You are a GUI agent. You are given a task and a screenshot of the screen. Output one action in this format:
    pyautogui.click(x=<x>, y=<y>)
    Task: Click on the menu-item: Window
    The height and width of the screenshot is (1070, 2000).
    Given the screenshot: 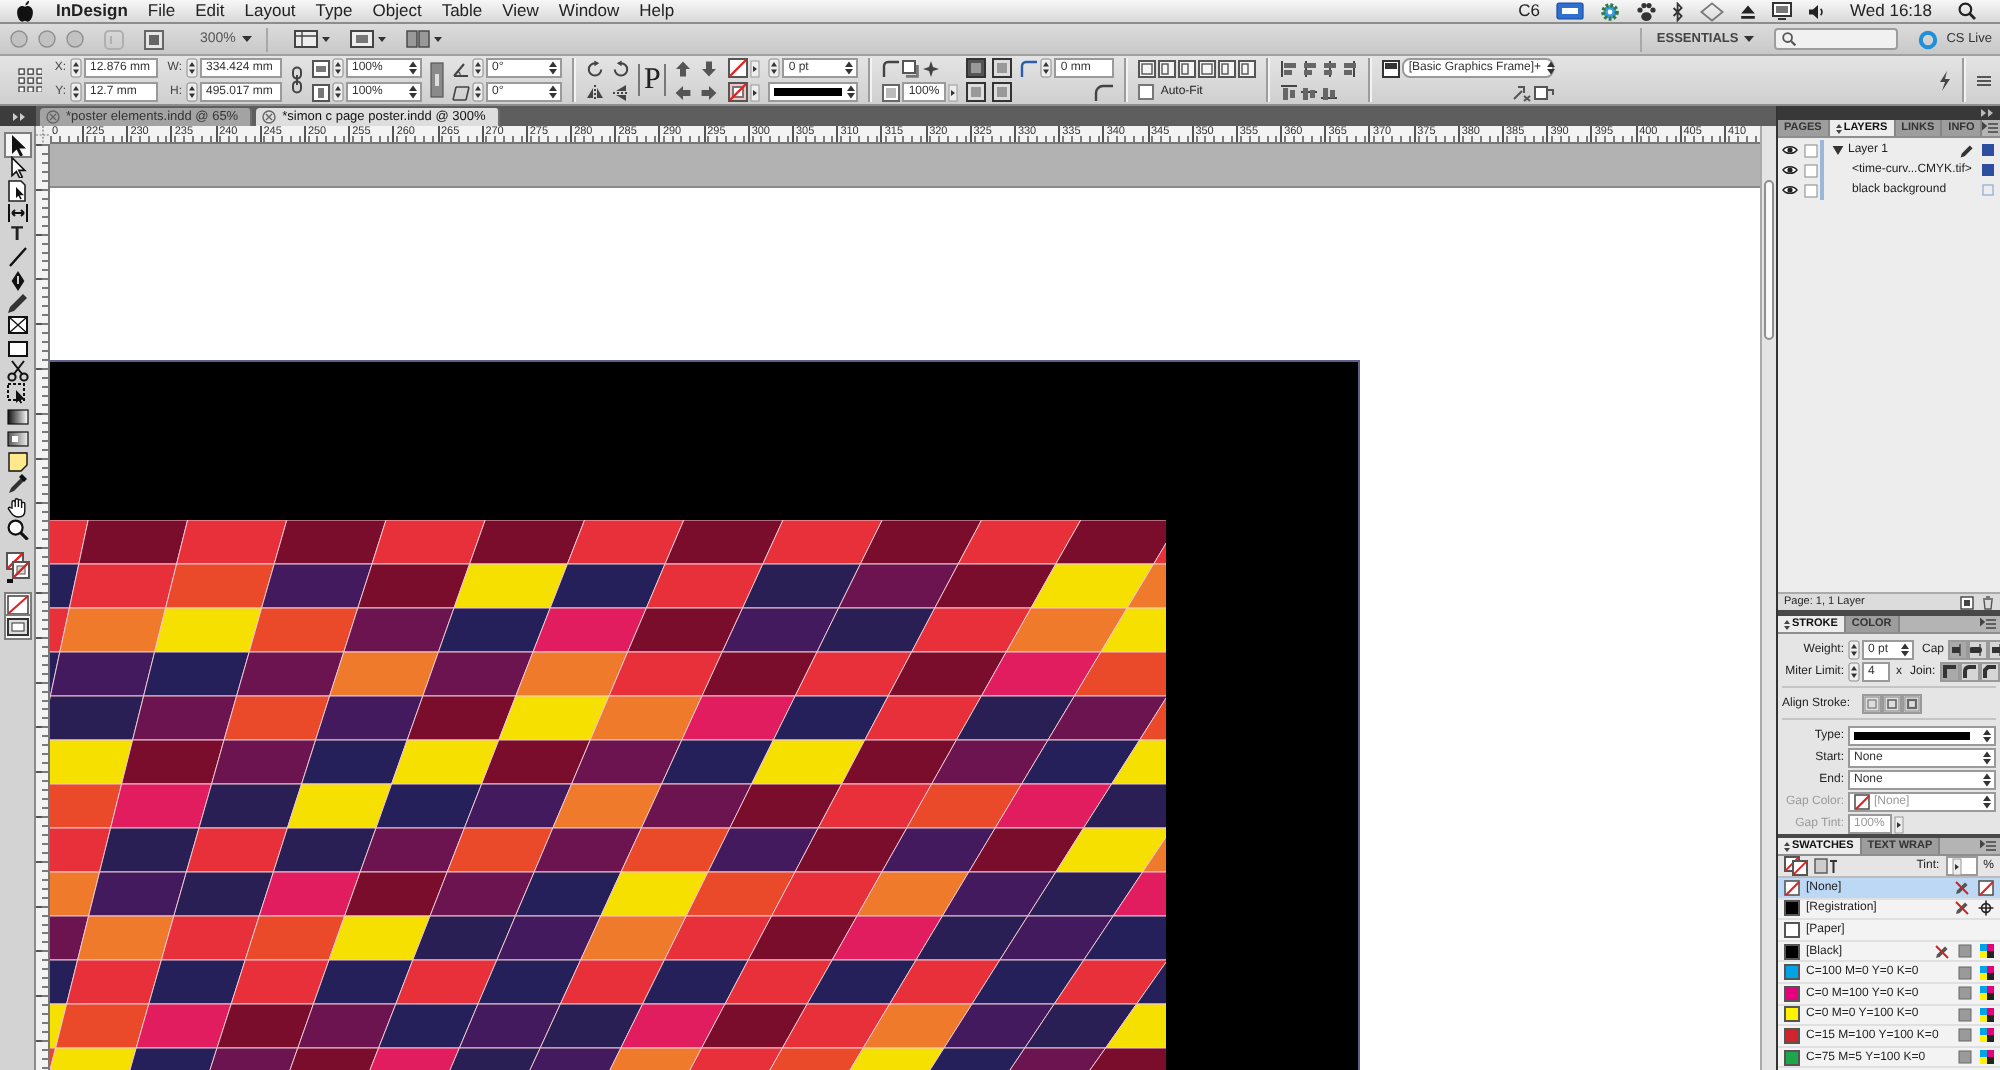 What is the action you would take?
    pyautogui.click(x=589, y=11)
    